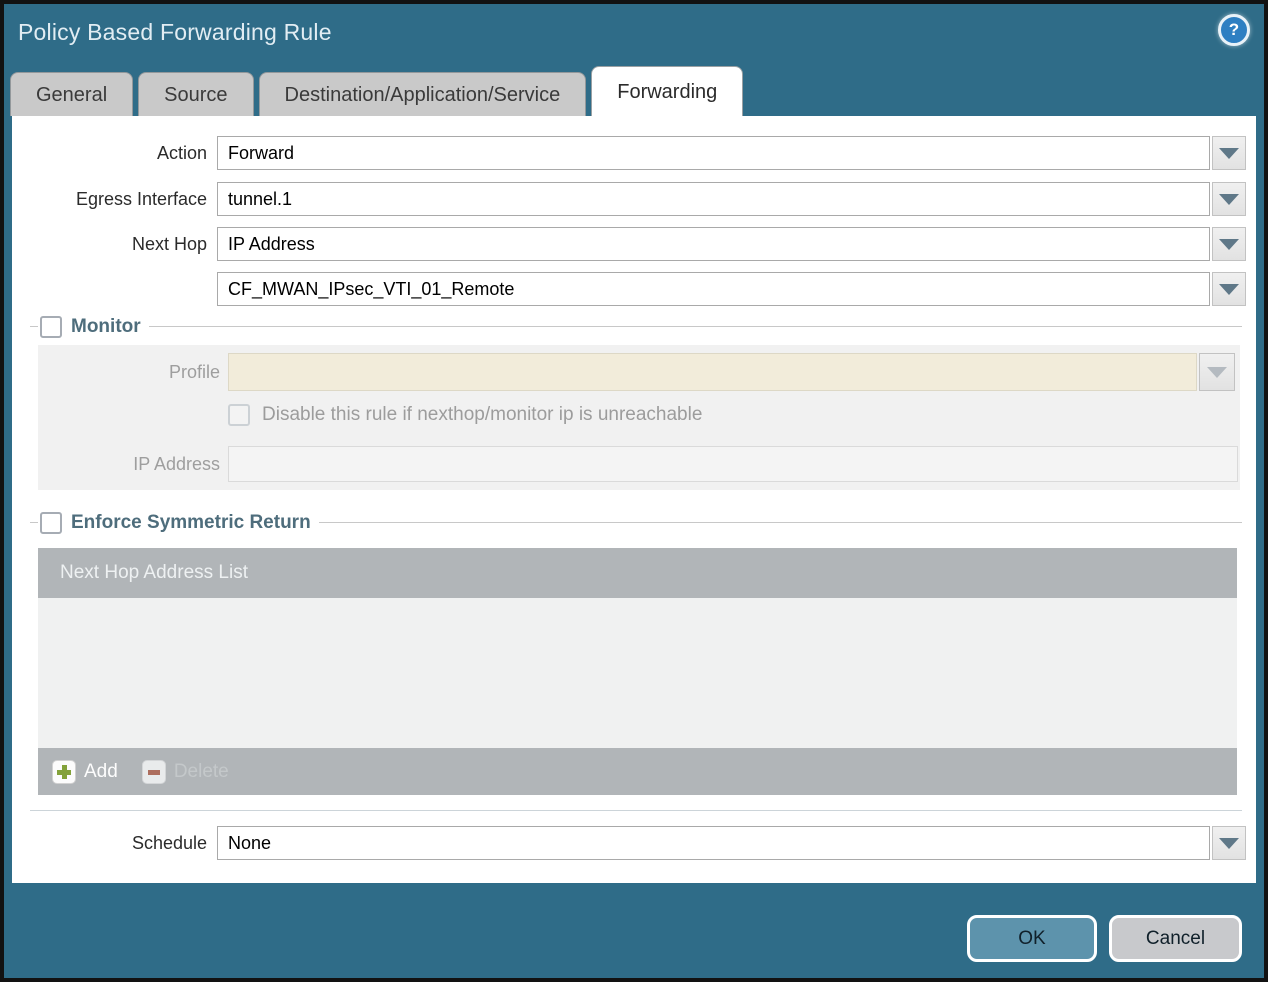  What do you see at coordinates (196, 94) in the screenshot?
I see `tab-source: Source` at bounding box center [196, 94].